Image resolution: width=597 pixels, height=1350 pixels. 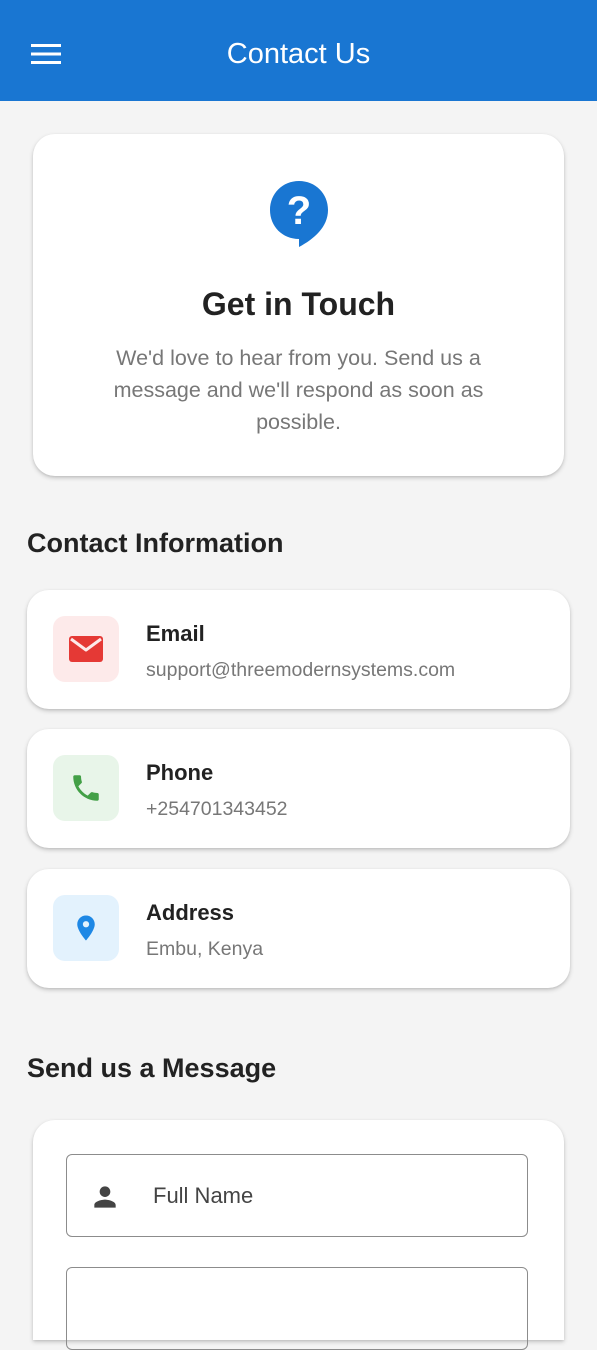 I want to click on next-form-field, so click(x=297, y=1308).